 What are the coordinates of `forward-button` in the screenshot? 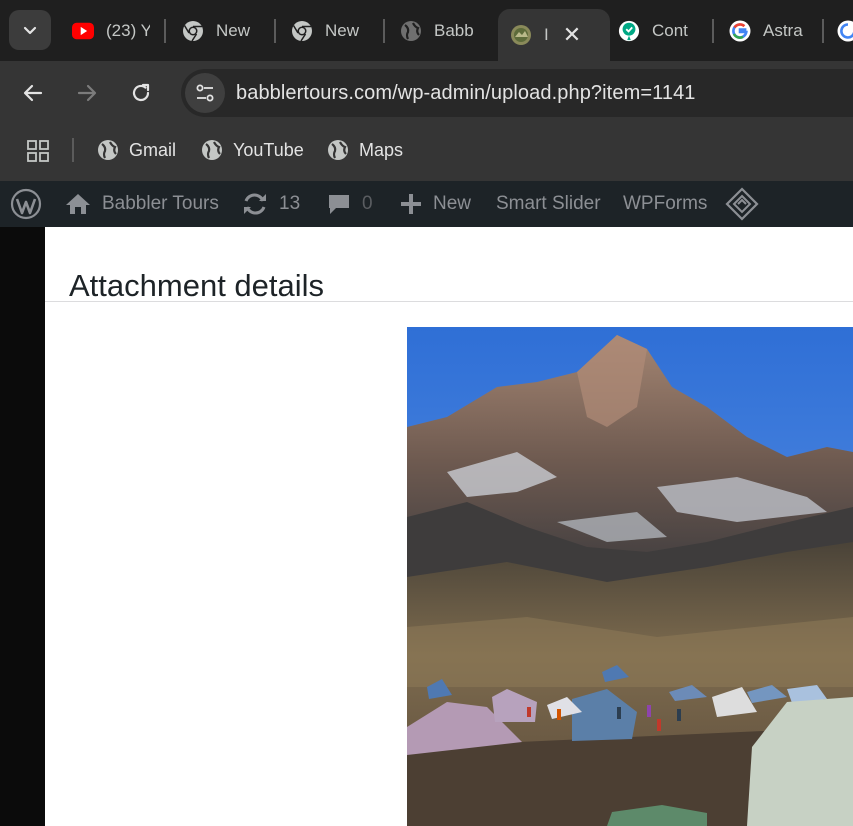 It's located at (87, 93).